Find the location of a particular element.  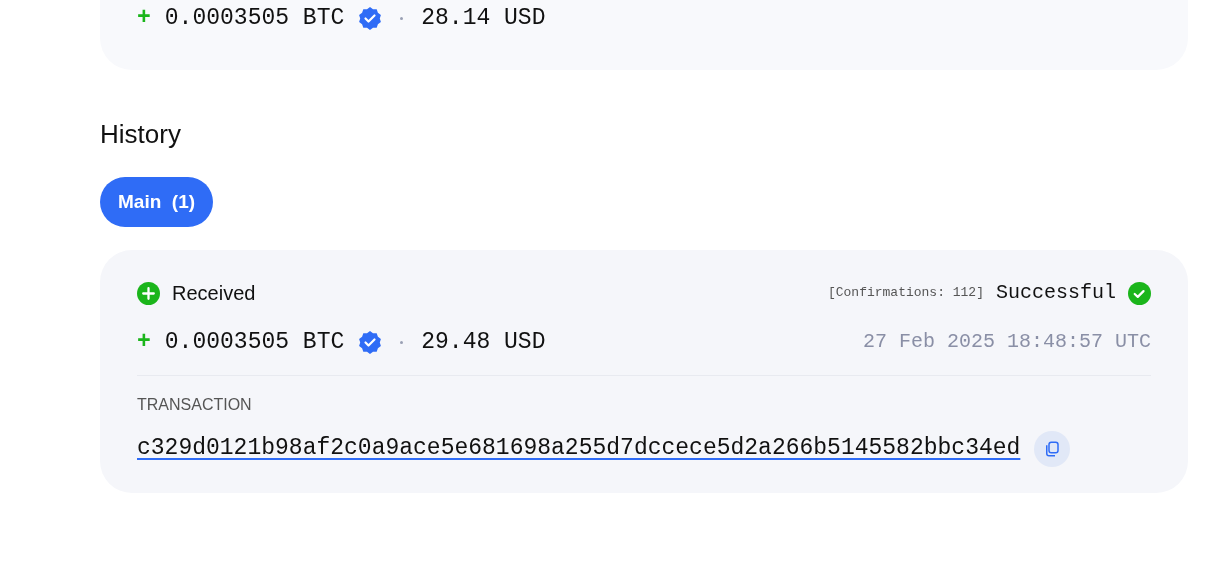

section-heading: History is located at coordinates (141, 134).